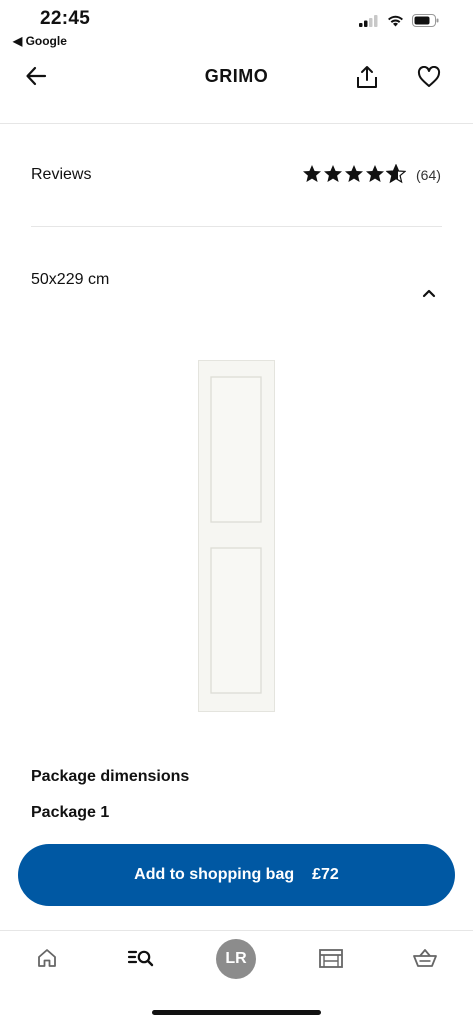 The width and height of the screenshot is (473, 1025). What do you see at coordinates (61, 175) in the screenshot?
I see `reviews-label: Reviews` at bounding box center [61, 175].